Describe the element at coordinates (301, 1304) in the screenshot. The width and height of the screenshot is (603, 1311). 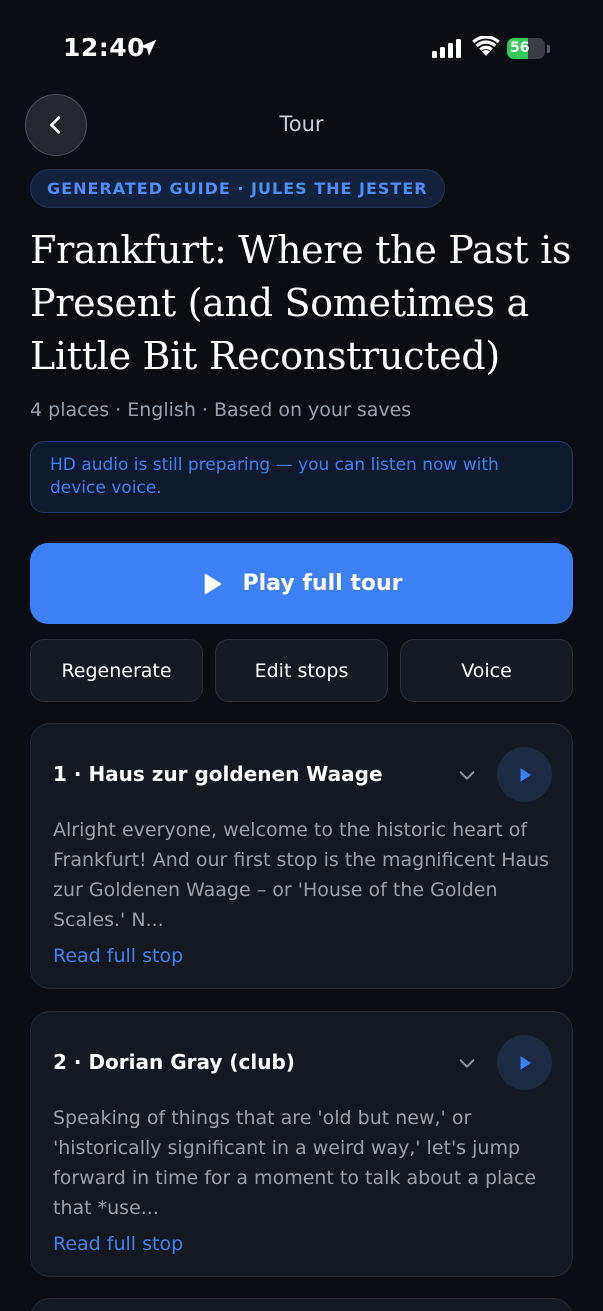
I see `stop-card-peek` at that location.